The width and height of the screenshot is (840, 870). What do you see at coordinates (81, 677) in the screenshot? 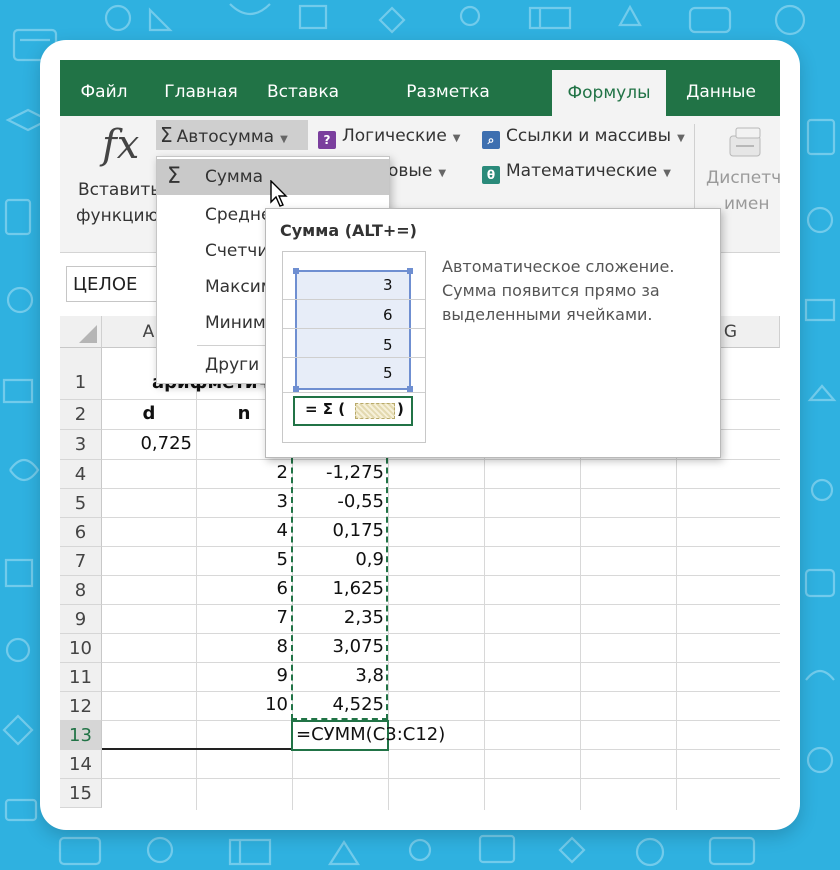
I see `row-header-11: 11` at bounding box center [81, 677].